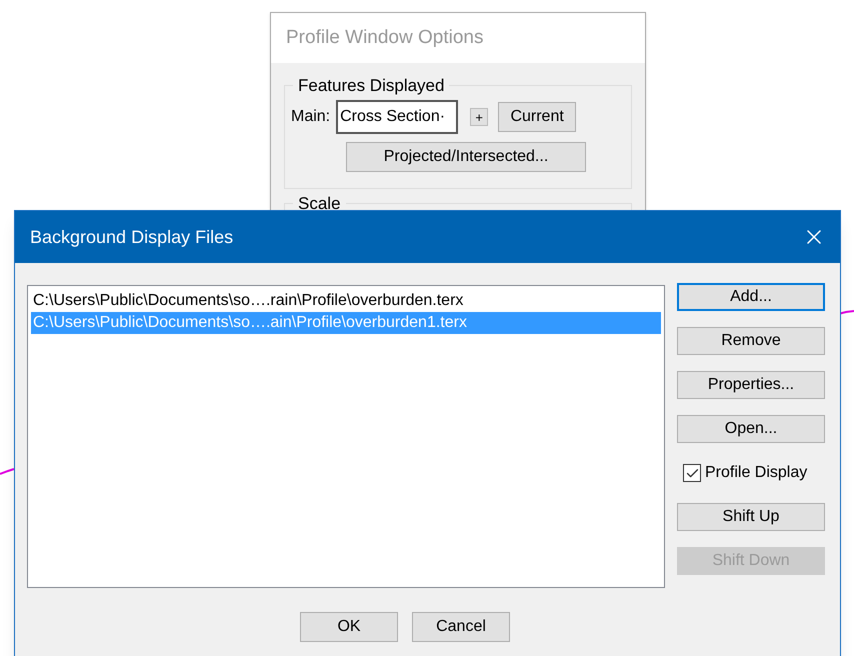 The width and height of the screenshot is (854, 656). I want to click on main-field: Cross Section·, so click(397, 117).